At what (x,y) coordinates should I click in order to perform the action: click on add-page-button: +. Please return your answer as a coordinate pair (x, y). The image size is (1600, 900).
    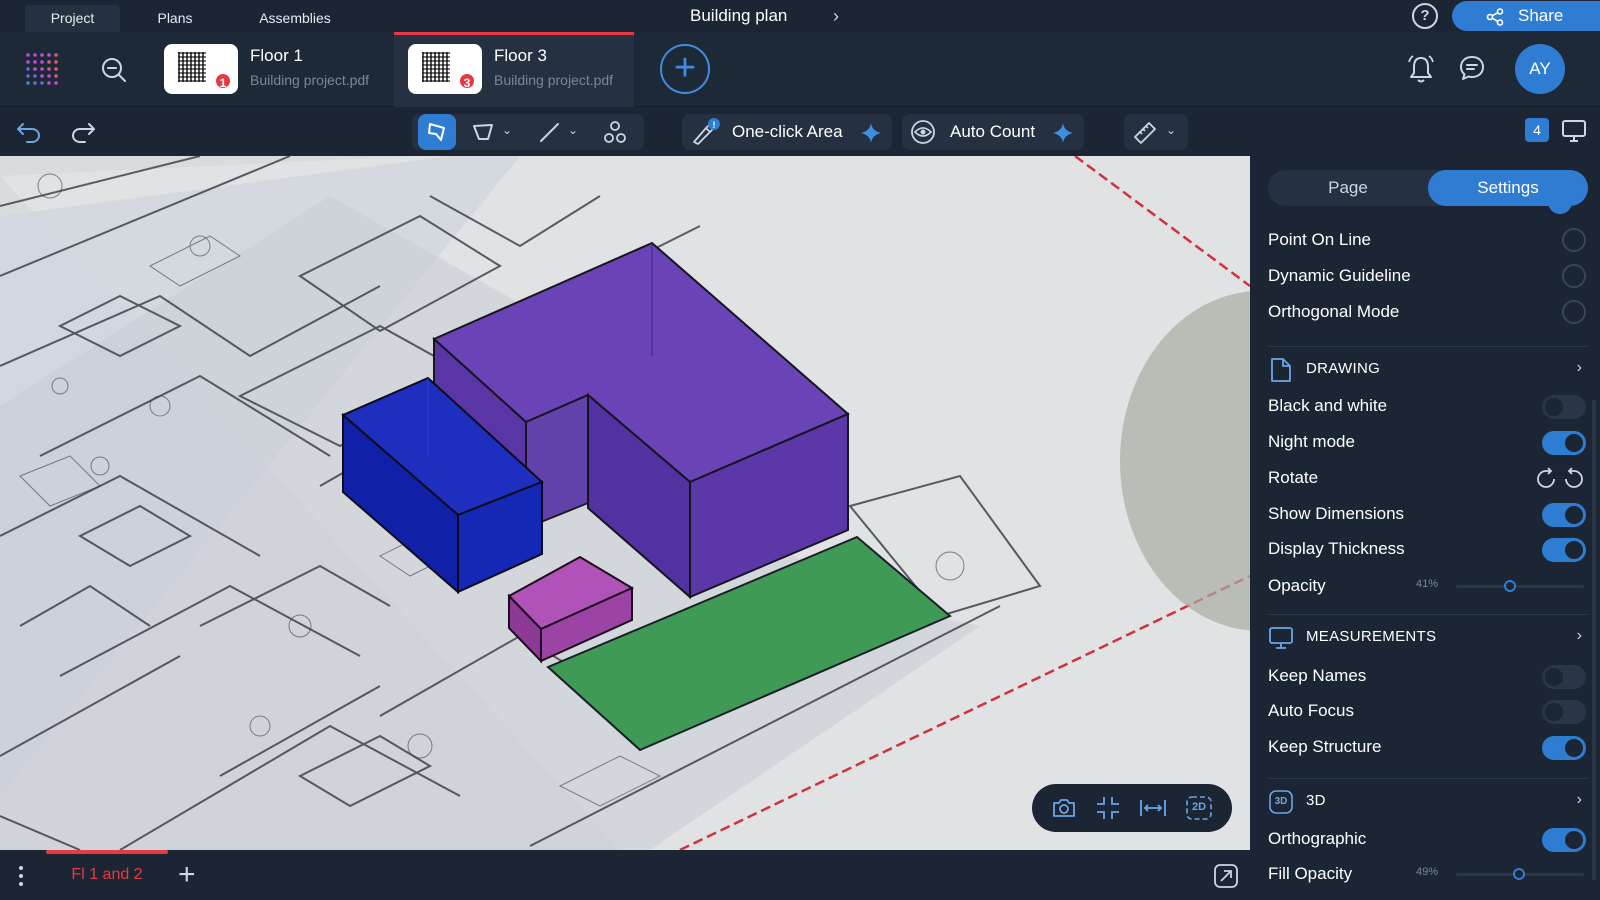
    Looking at the image, I should click on (187, 875).